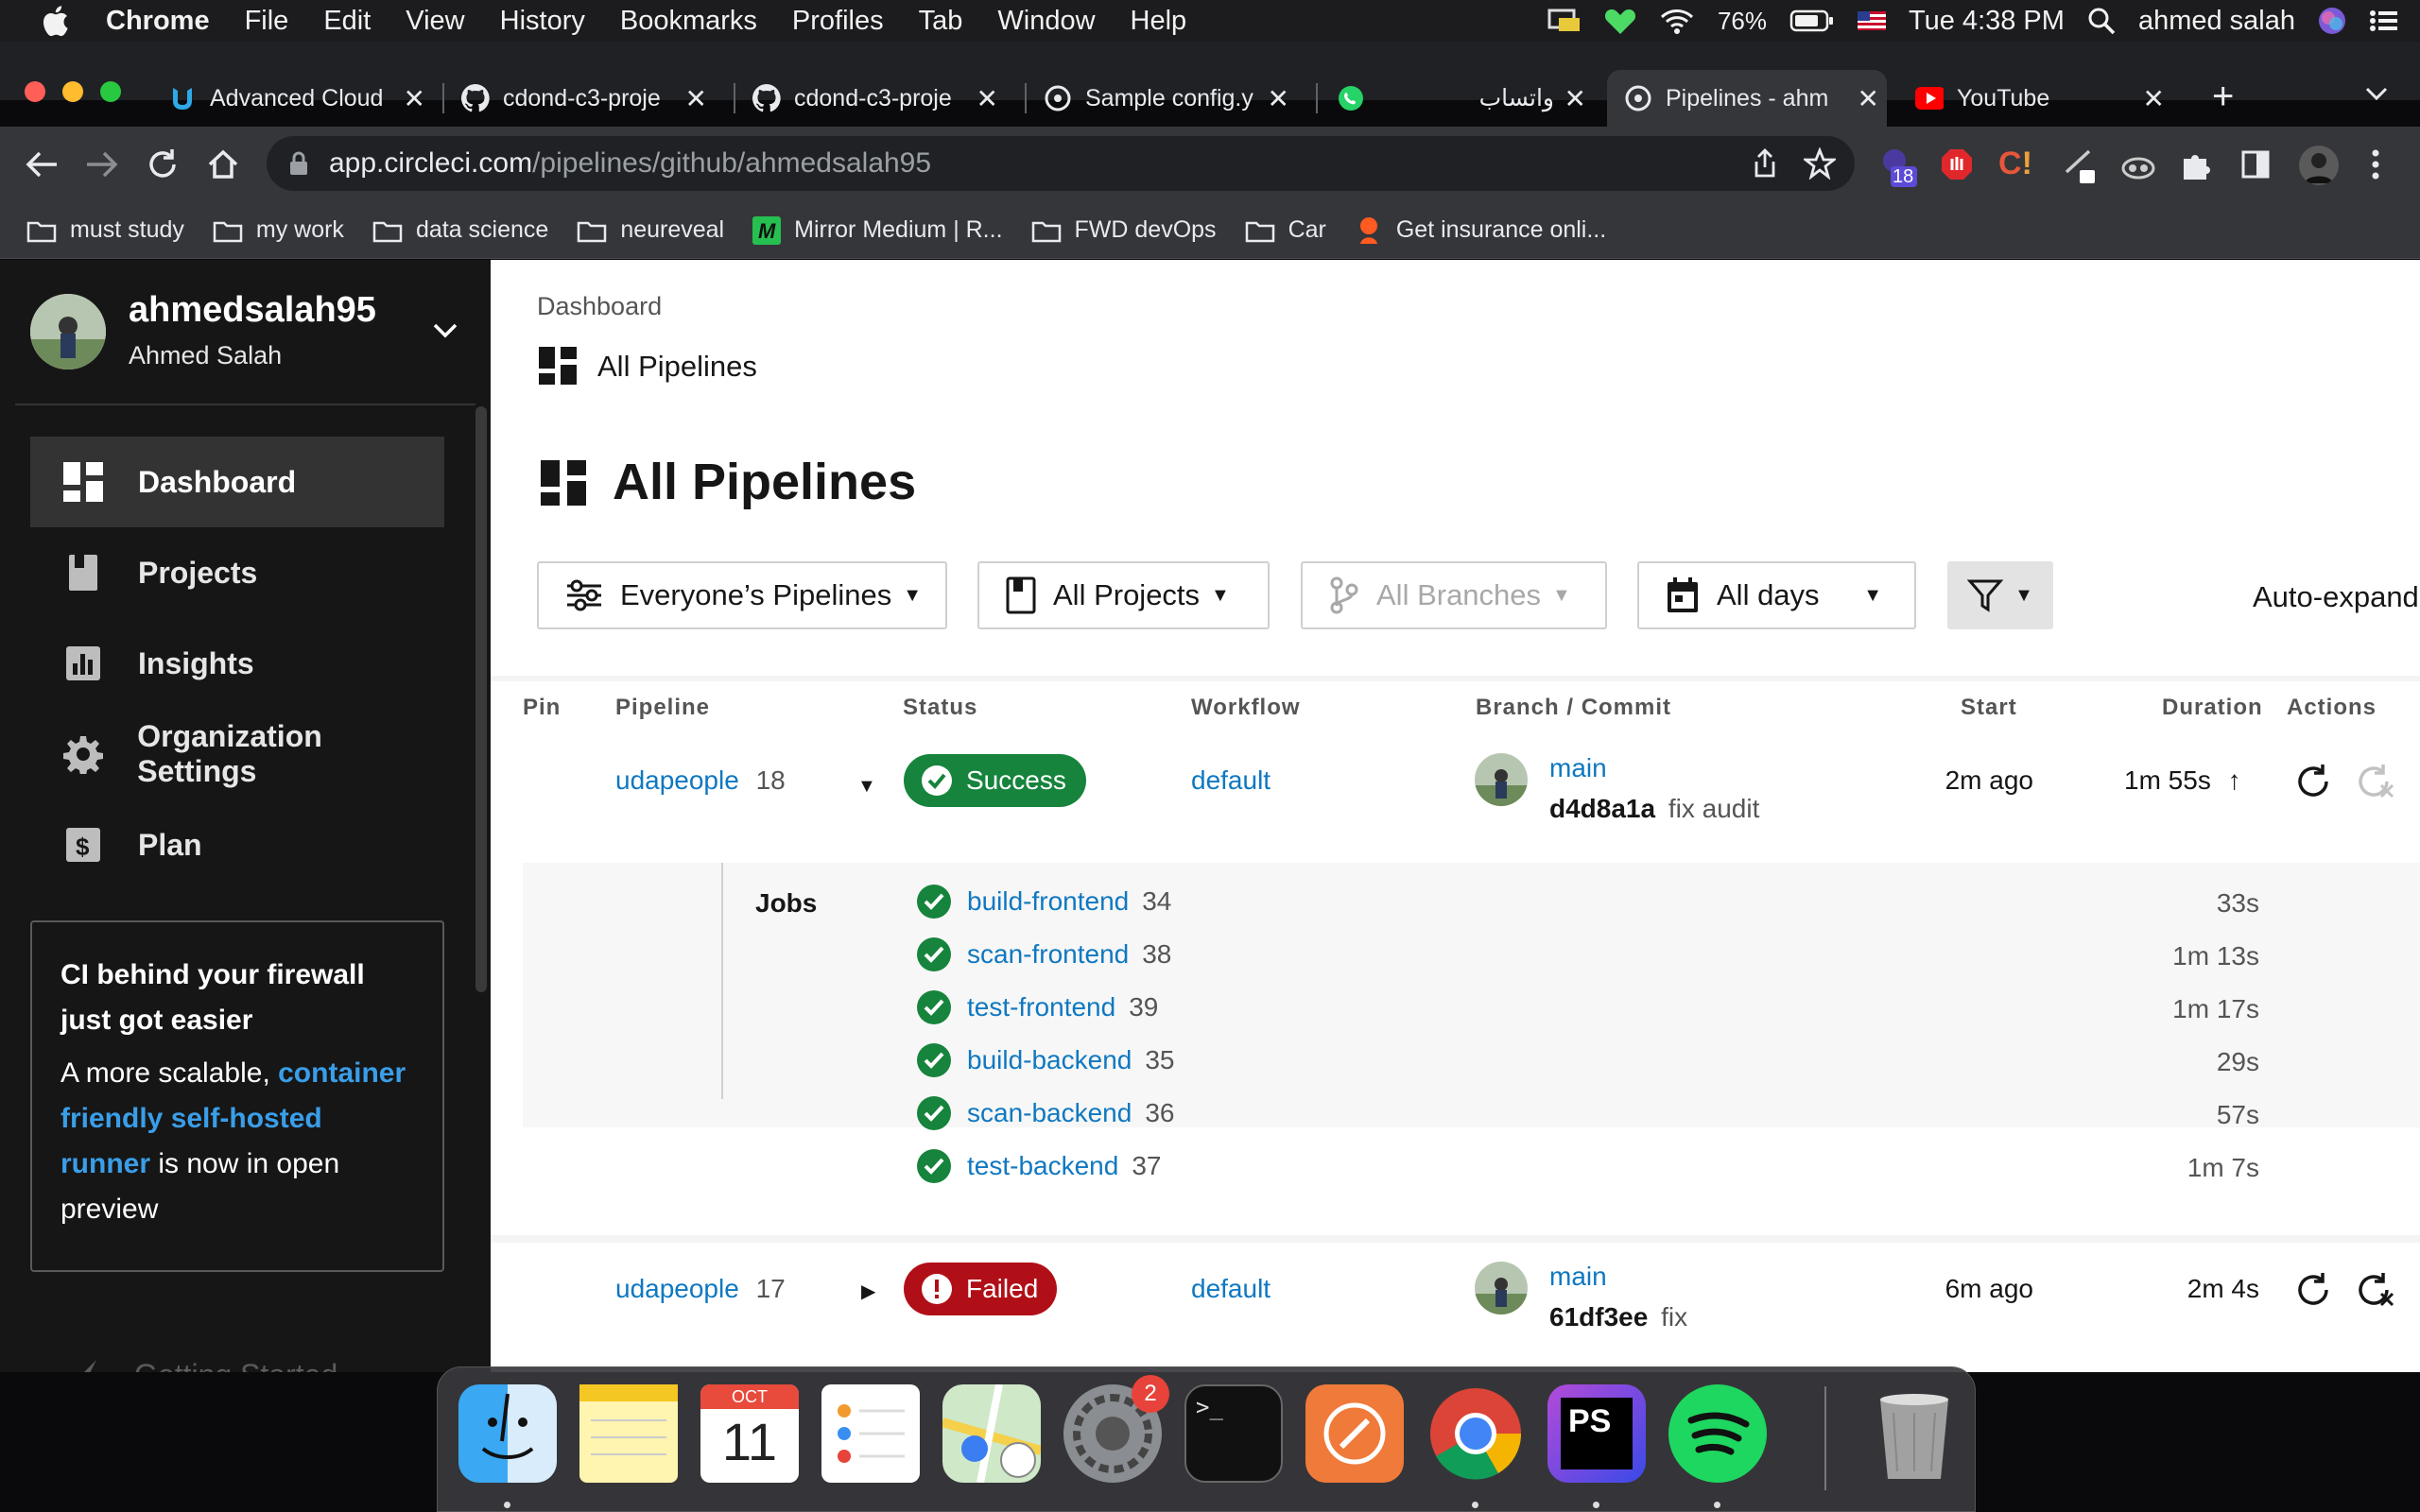  What do you see at coordinates (2332, 21) in the screenshot?
I see `siri-icon` at bounding box center [2332, 21].